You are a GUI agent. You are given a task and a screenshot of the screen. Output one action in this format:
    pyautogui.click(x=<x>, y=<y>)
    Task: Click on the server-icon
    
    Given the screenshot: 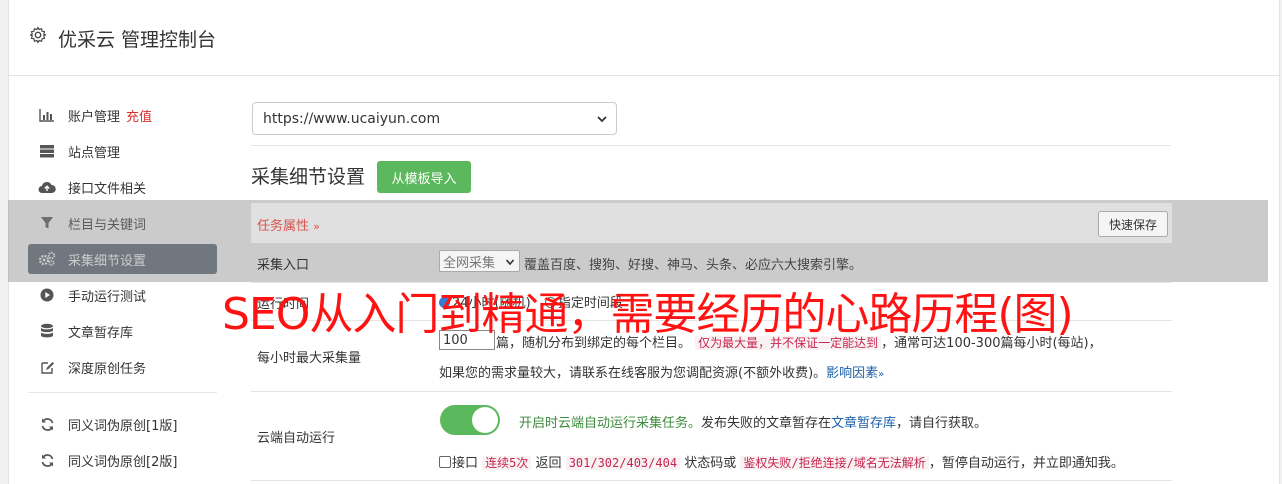 What is the action you would take?
    pyautogui.click(x=47, y=151)
    